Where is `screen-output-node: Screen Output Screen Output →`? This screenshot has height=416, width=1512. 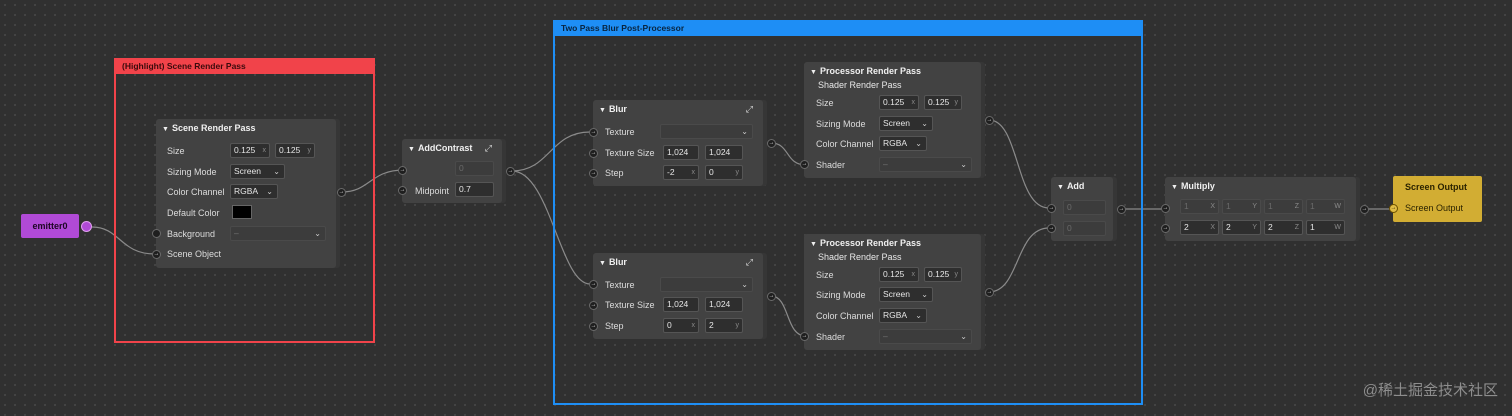
screen-output-node: Screen Output Screen Output → is located at coordinates (1435, 199).